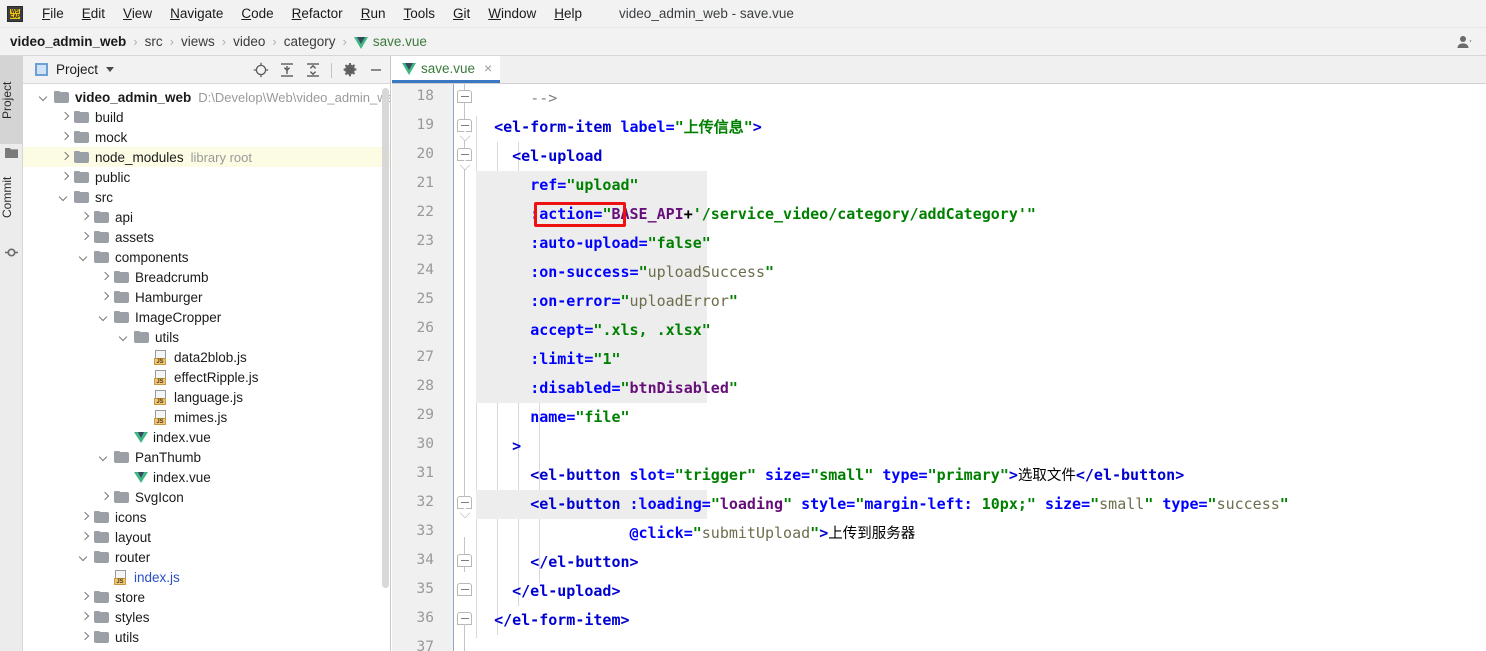 The height and width of the screenshot is (651, 1486). Describe the element at coordinates (206, 317) in the screenshot. I see `tree-row-imagecropper: ImageCropper` at that location.